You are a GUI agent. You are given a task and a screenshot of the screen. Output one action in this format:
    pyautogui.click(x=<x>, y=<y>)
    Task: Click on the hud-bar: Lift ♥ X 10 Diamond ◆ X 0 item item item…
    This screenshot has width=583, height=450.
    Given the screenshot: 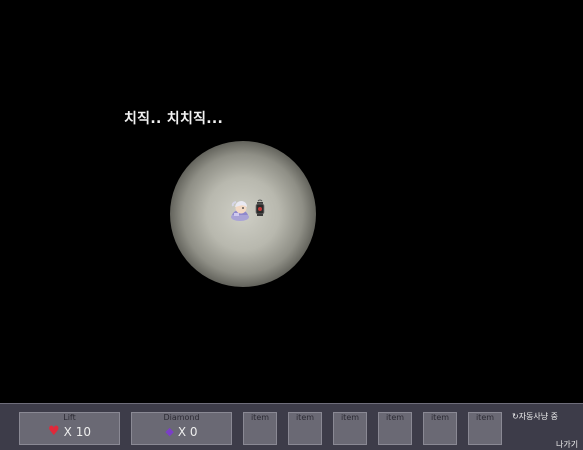 What is the action you would take?
    pyautogui.click(x=291, y=426)
    